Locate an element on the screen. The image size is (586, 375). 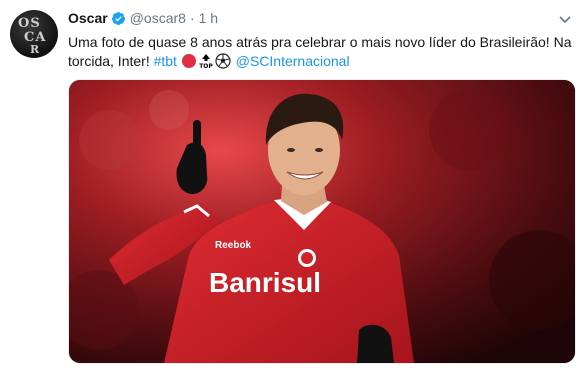
author-name: Oscar is located at coordinates (88, 18).